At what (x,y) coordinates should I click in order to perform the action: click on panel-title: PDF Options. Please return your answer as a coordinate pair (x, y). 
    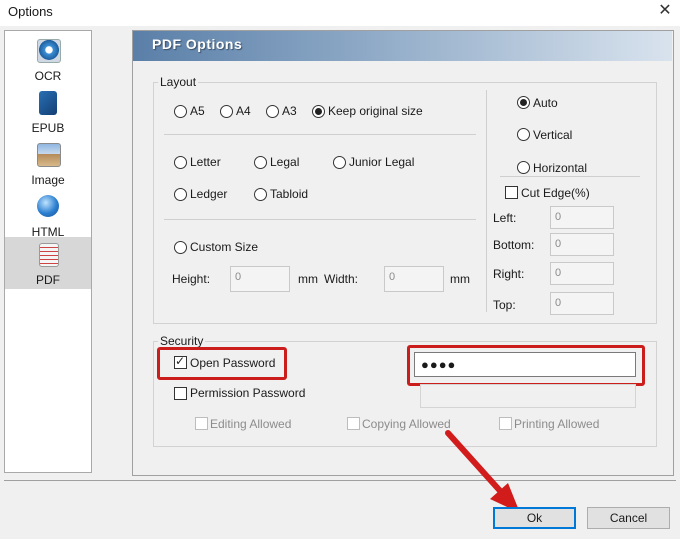
    Looking at the image, I should click on (197, 44).